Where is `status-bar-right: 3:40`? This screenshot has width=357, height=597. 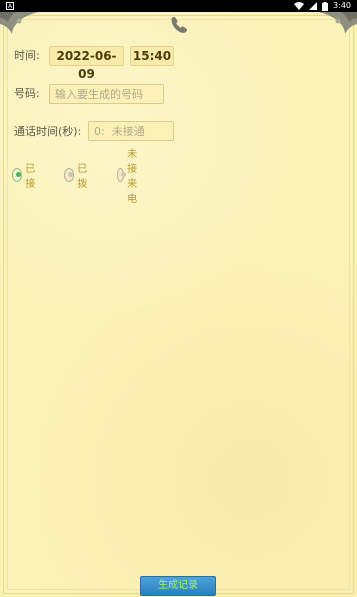
status-bar-right: 3:40 is located at coordinates (322, 6).